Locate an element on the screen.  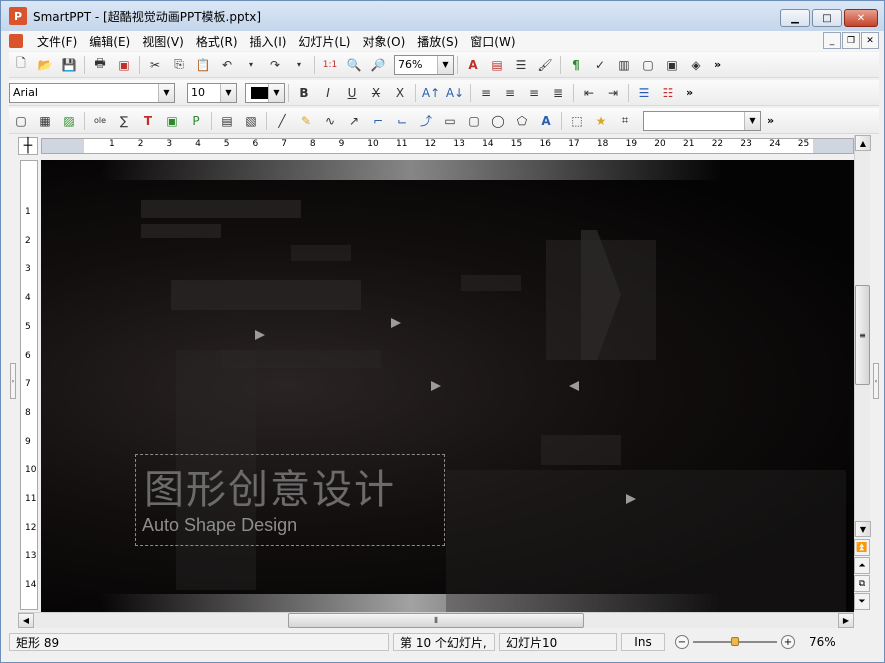
shrink-font-icon: A↓ is located at coordinates (455, 93).